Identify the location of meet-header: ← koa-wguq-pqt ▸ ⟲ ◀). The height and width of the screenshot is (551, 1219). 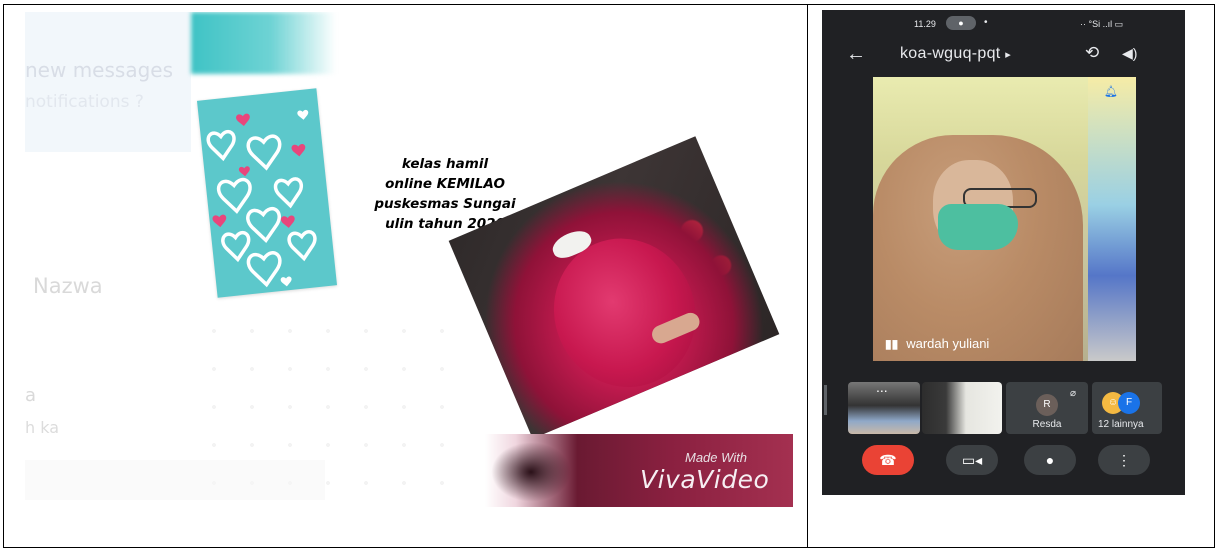
(1003, 55).